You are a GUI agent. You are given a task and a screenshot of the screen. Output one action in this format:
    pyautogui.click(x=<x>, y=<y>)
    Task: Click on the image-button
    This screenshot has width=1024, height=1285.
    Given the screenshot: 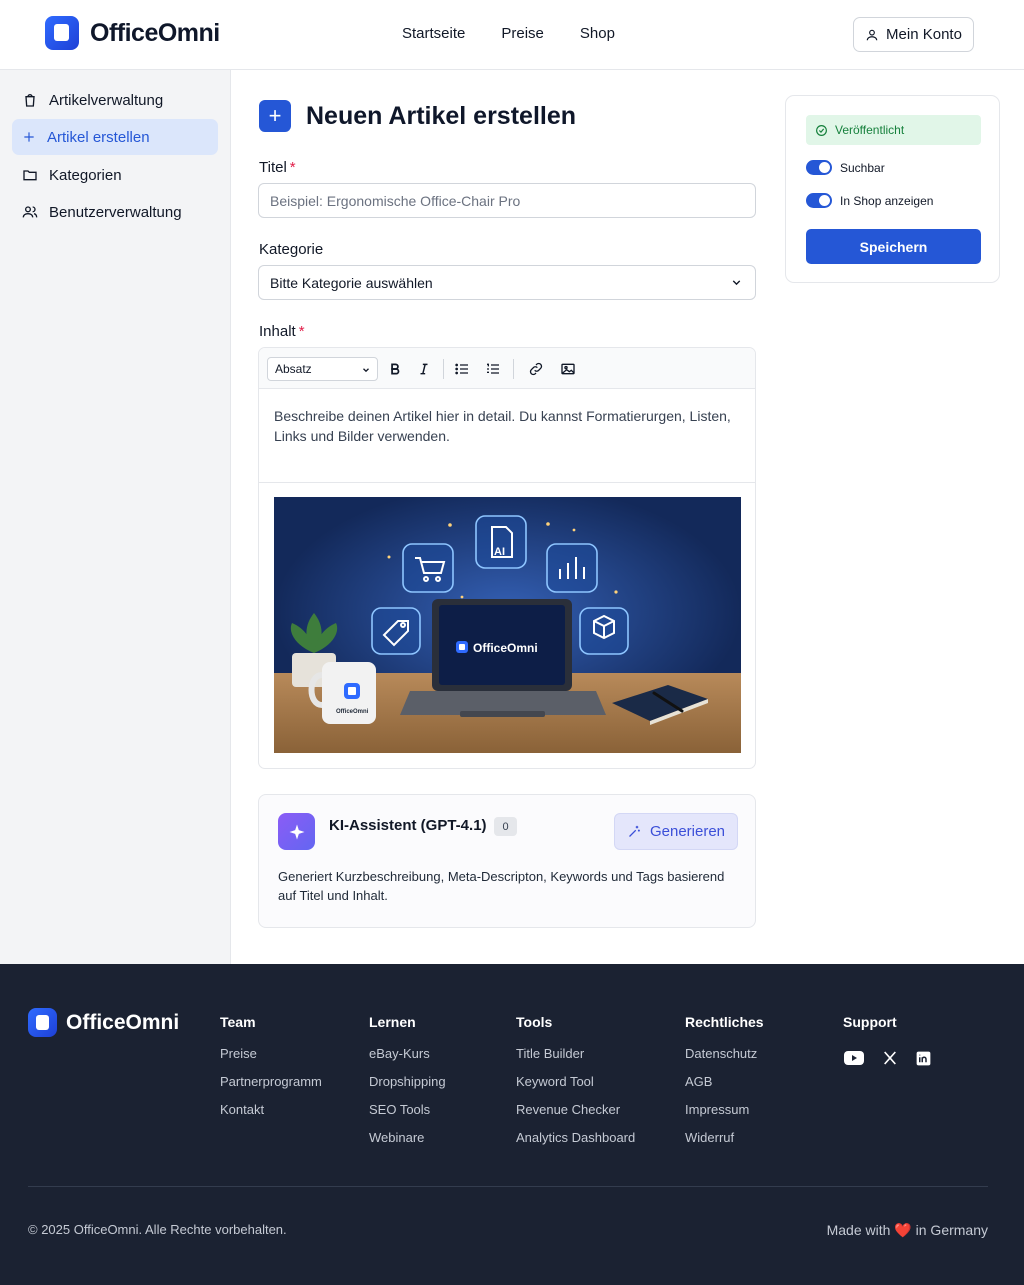 What is the action you would take?
    pyautogui.click(x=568, y=369)
    